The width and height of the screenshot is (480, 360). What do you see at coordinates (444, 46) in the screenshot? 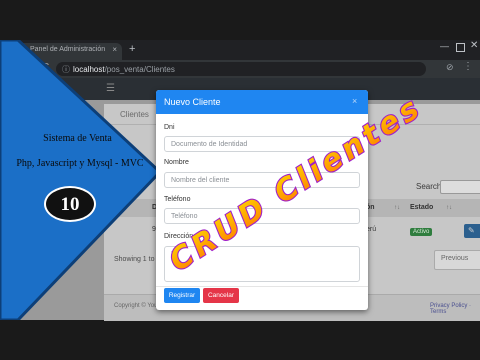
I see `minimize-icon: —` at bounding box center [444, 46].